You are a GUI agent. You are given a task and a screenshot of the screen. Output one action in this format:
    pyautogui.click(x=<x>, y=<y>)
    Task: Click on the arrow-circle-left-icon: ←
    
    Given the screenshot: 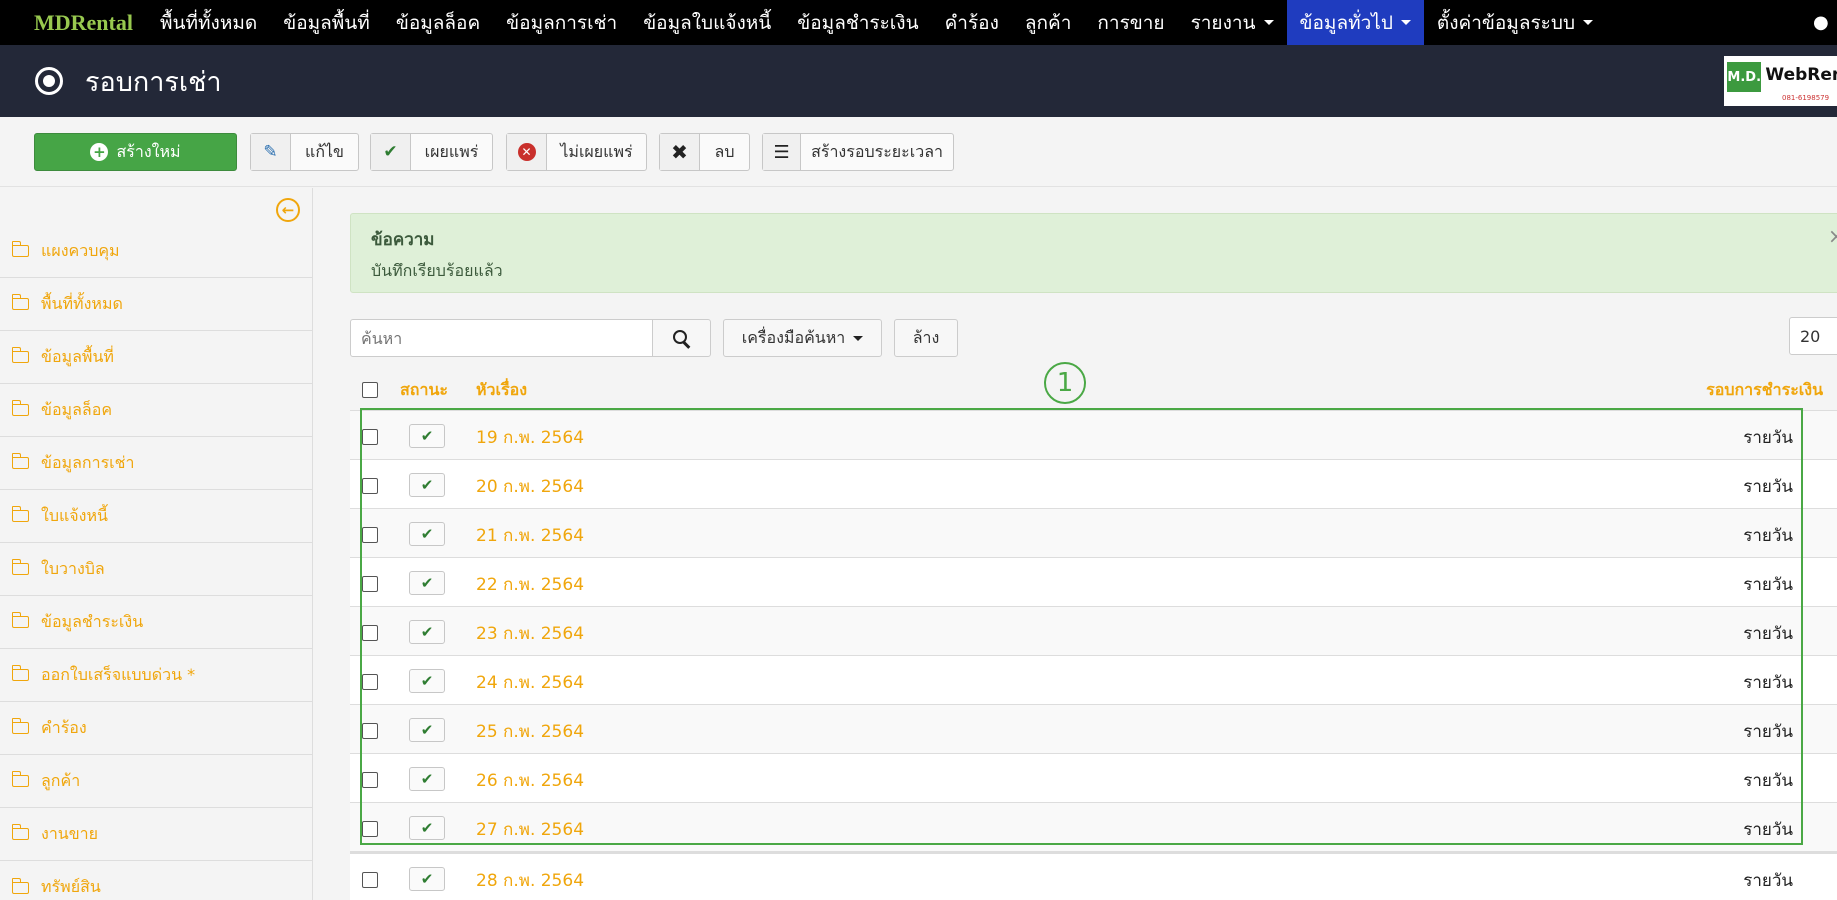 What is the action you would take?
    pyautogui.click(x=288, y=210)
    